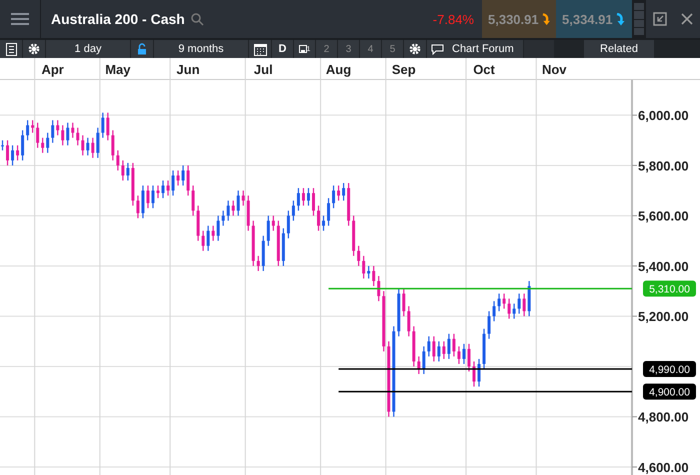  What do you see at coordinates (142, 49) in the screenshot?
I see `lock-icon` at bounding box center [142, 49].